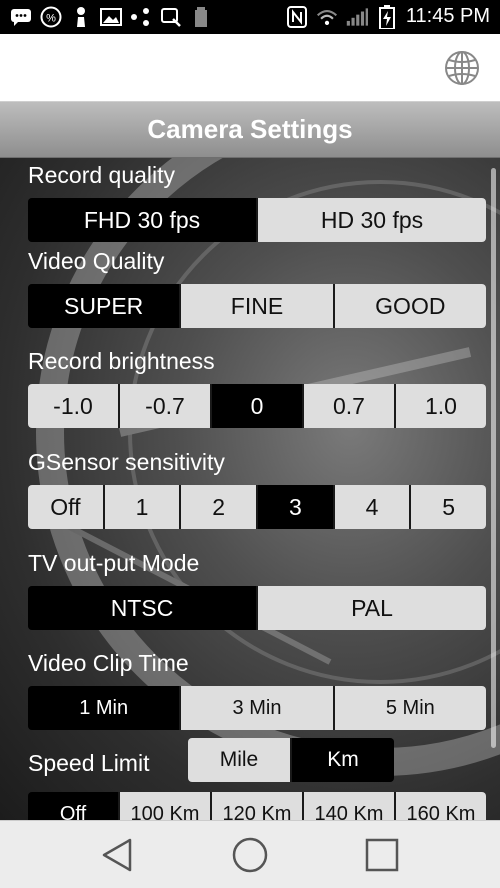  What do you see at coordinates (114, 563) in the screenshot?
I see `tv-output-label: TV out-put Mode` at bounding box center [114, 563].